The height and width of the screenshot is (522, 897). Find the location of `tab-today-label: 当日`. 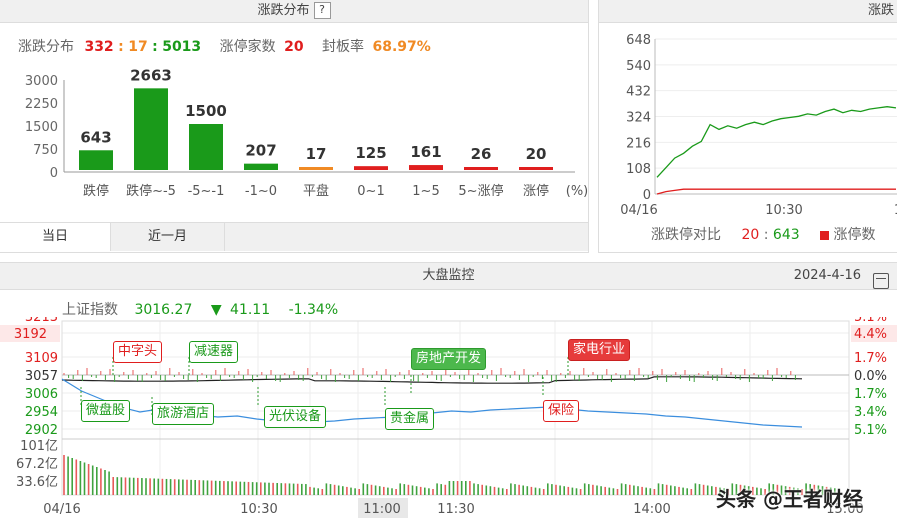

tab-today-label: 当日 is located at coordinates (54, 236).